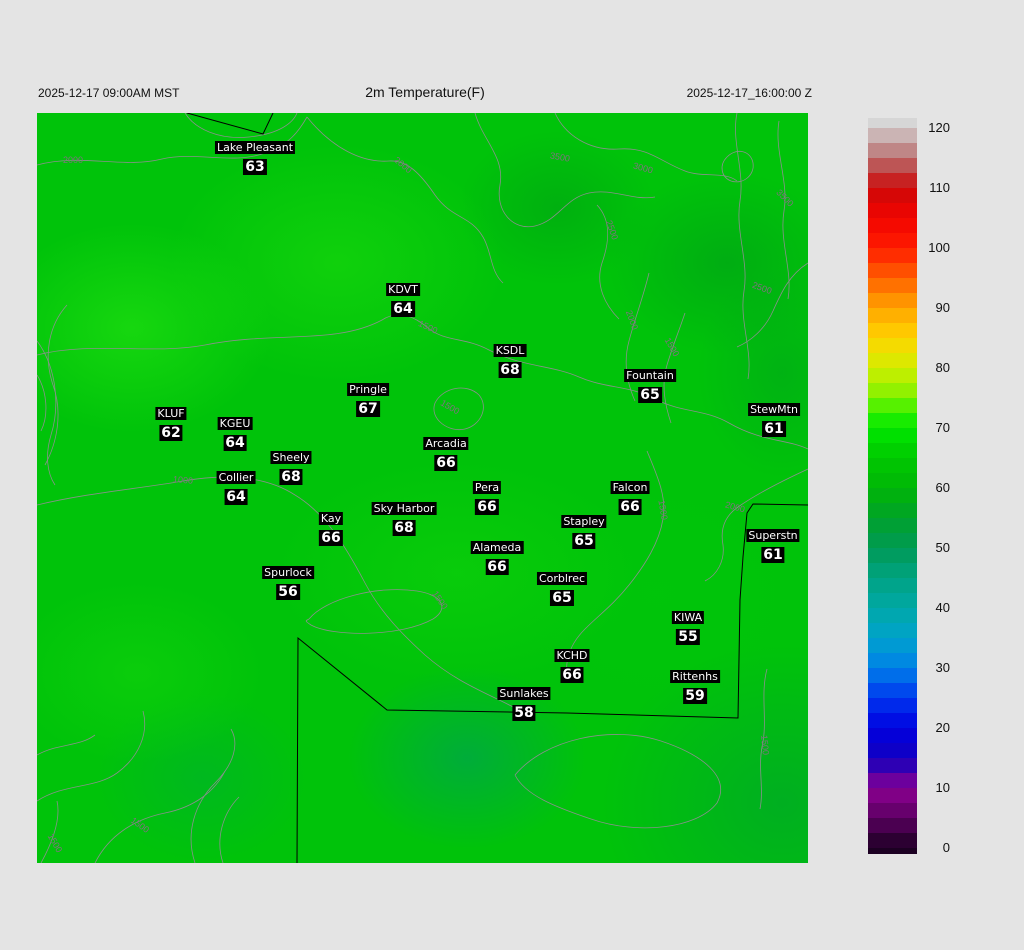  Describe the element at coordinates (403, 299) in the screenshot. I see `station: KDVT 64` at that location.